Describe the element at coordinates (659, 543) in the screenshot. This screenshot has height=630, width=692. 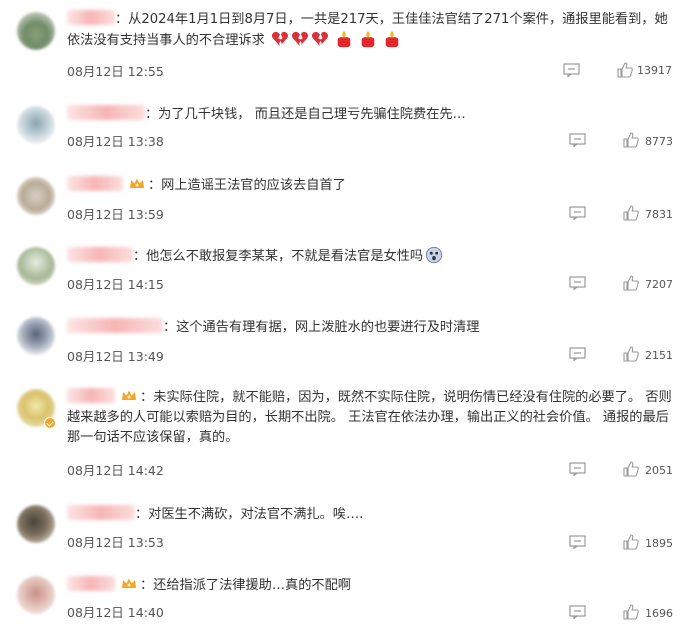
I see `like-count: 1895` at that location.